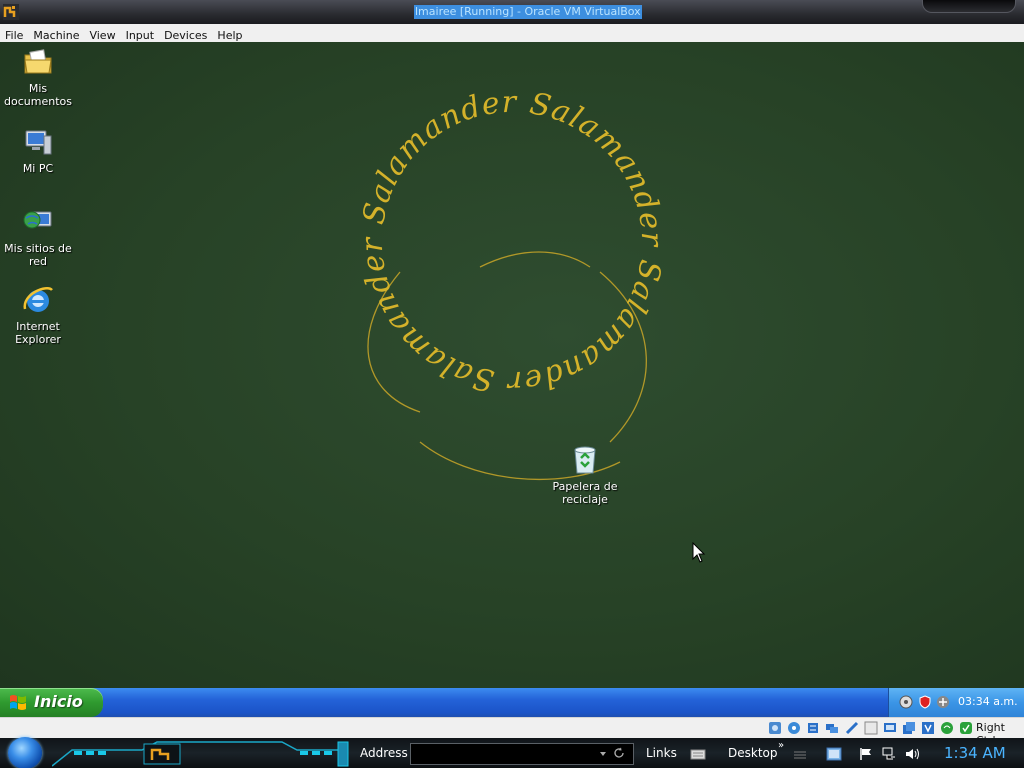 This screenshot has width=1024, height=768. Describe the element at coordinates (585, 475) in the screenshot. I see `desktop-icon-papelera: Papelera de reciclaje` at that location.